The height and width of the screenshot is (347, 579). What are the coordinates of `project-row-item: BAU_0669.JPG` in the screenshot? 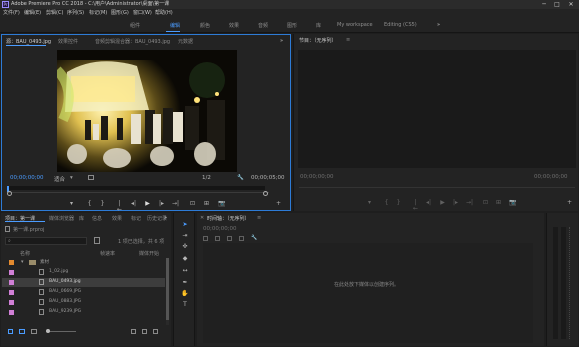 It's located at (83, 292).